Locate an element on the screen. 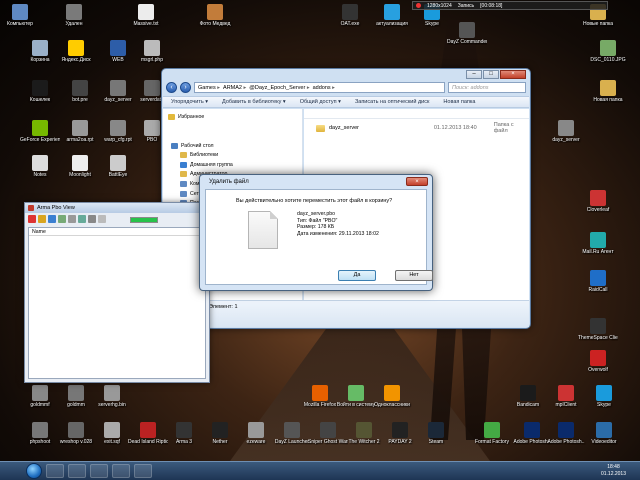 The image size is (640, 480). taskbar-app-explorer is located at coordinates (55, 471).